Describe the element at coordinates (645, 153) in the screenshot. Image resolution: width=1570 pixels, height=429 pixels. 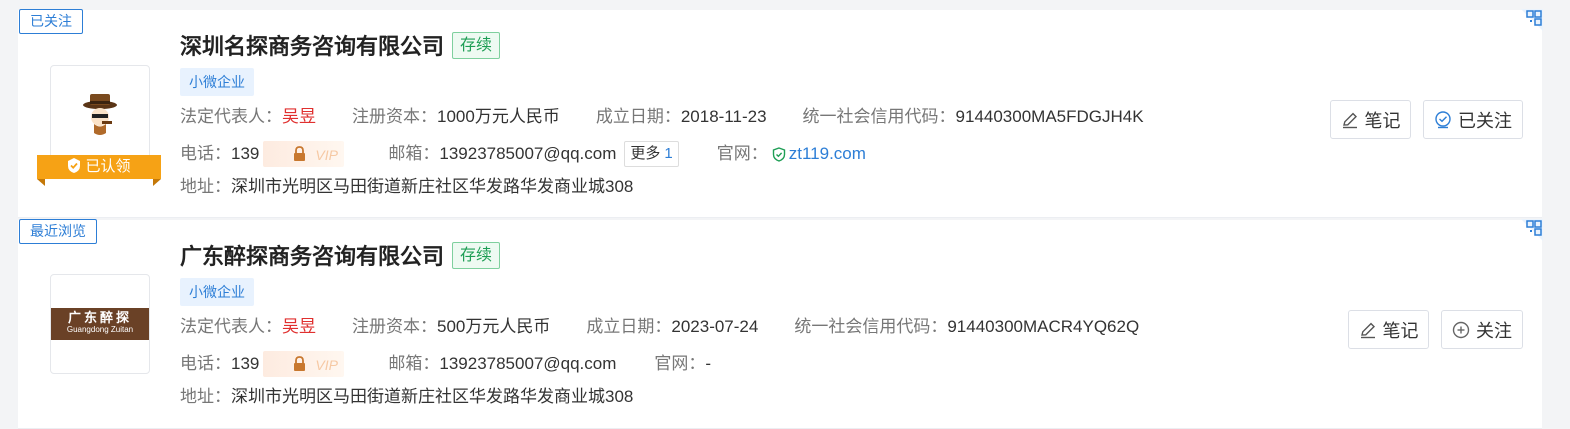
I see `more-label: 更多` at that location.